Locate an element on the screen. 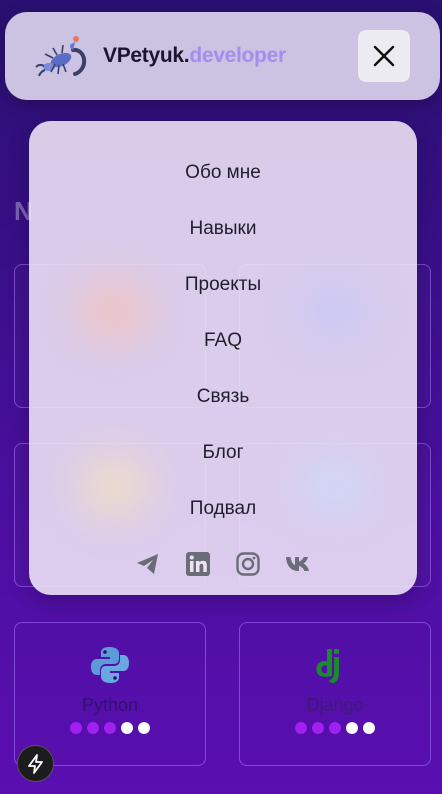  linkedin-icon is located at coordinates (198, 564).